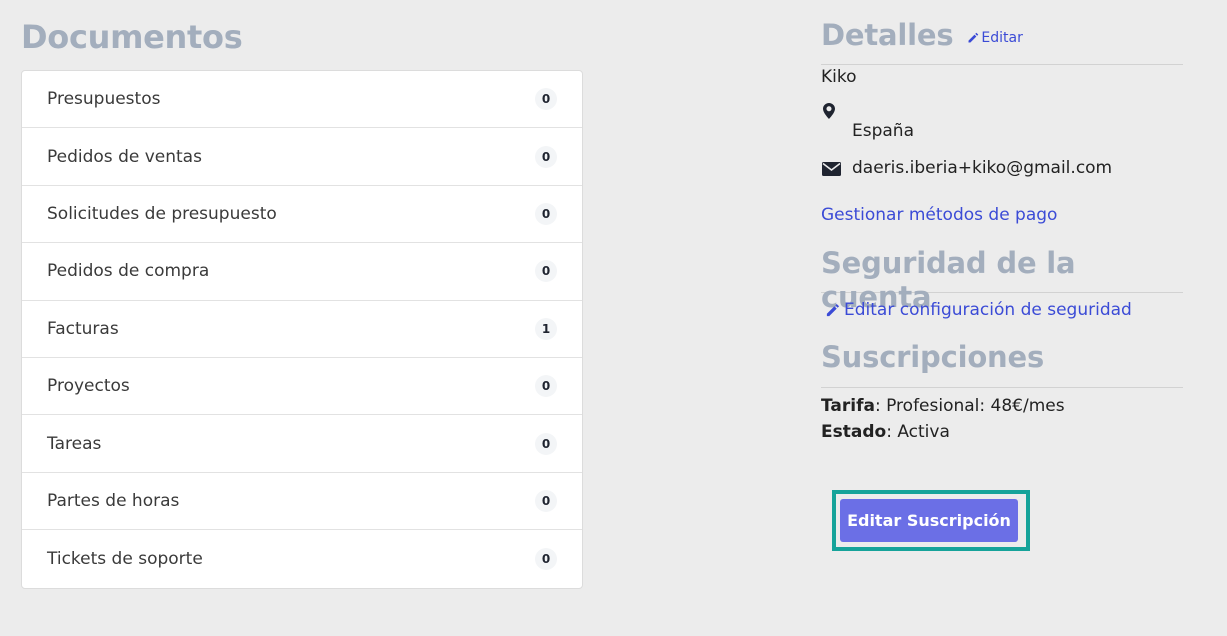 Image resolution: width=1227 pixels, height=636 pixels. Describe the element at coordinates (302, 387) in the screenshot. I see `document-item-proyectos: Proyectos 0` at that location.